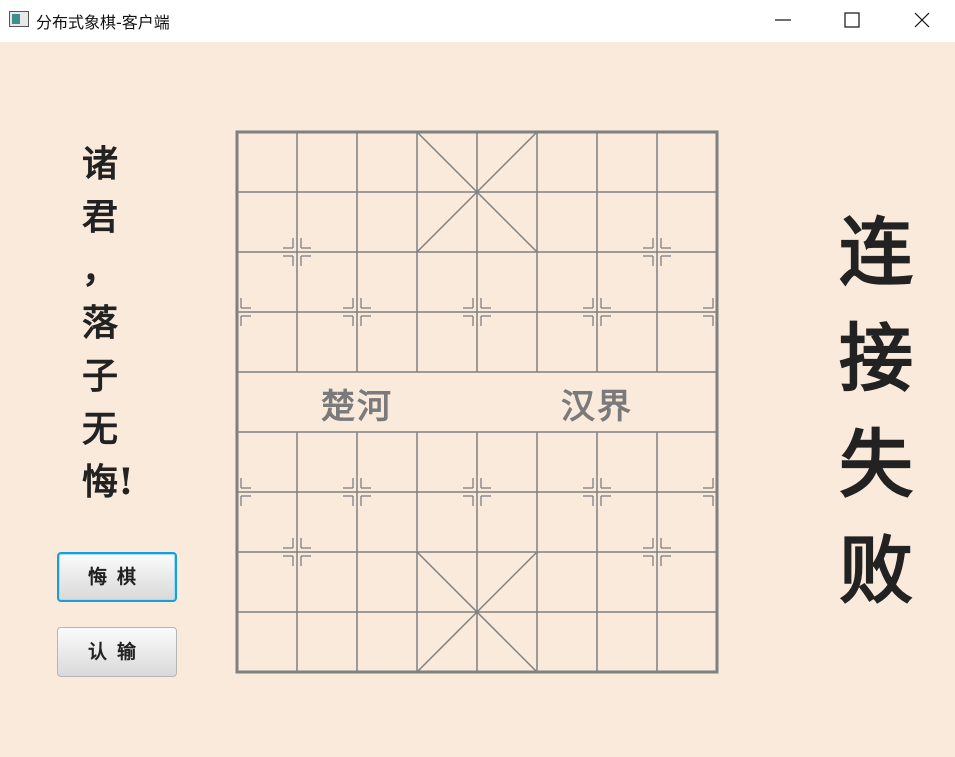  Describe the element at coordinates (876, 412) in the screenshot. I see `connection-status: 连 接 失 败` at that location.